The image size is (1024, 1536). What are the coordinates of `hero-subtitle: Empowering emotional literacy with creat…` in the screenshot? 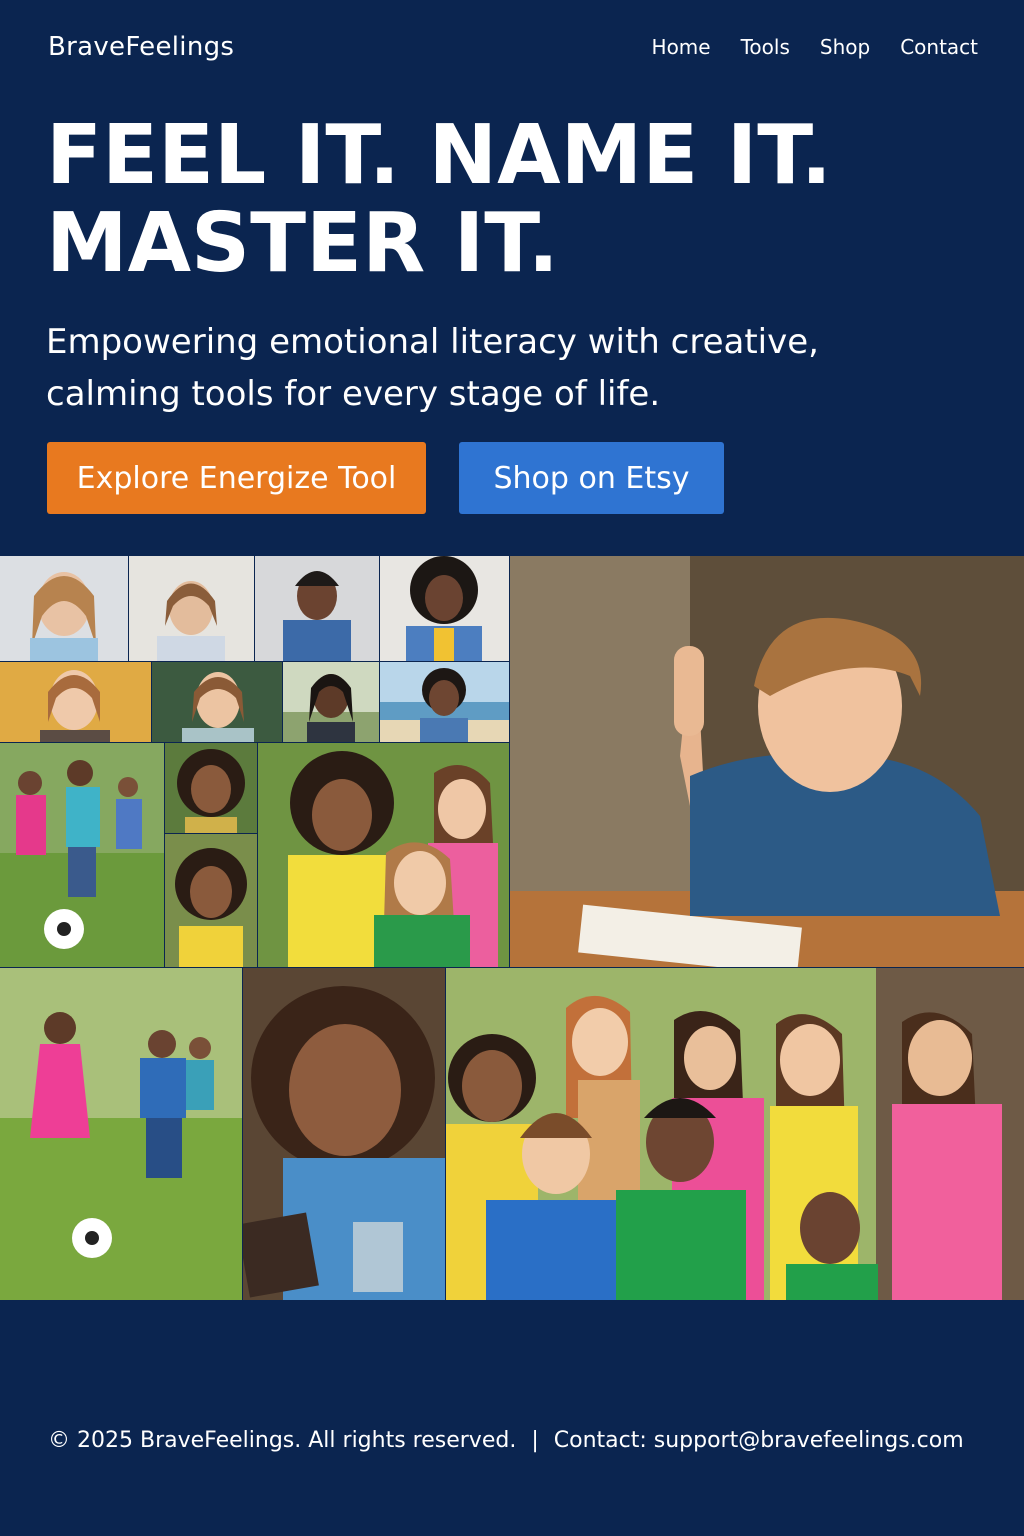 It's located at (432, 368).